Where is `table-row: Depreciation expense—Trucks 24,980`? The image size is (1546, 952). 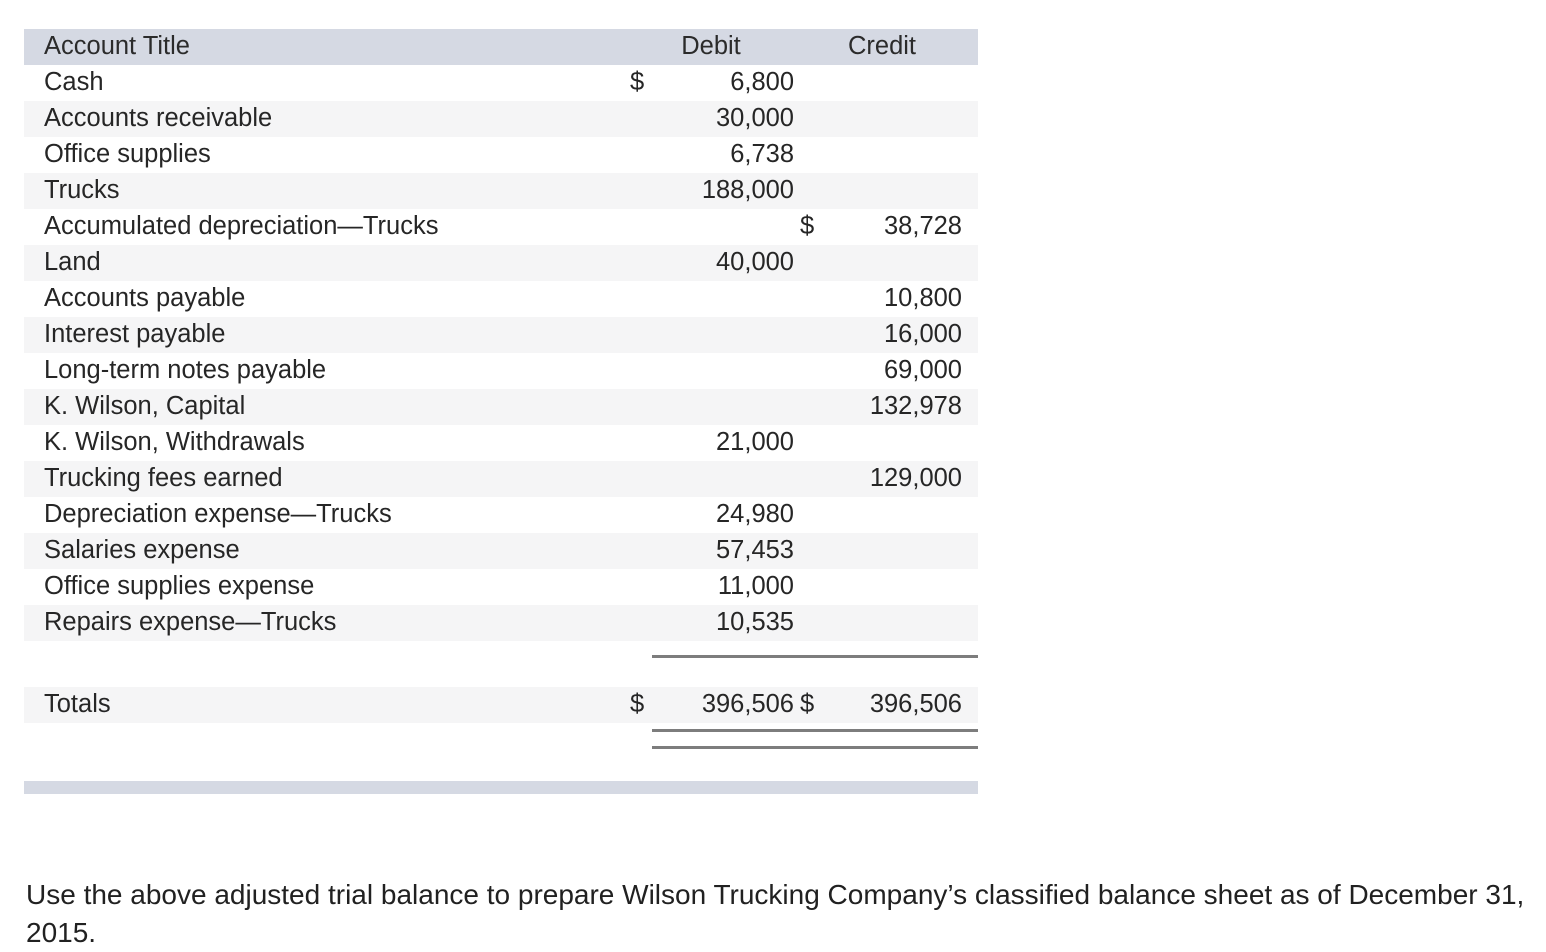 table-row: Depreciation expense—Trucks 24,980 is located at coordinates (501, 515).